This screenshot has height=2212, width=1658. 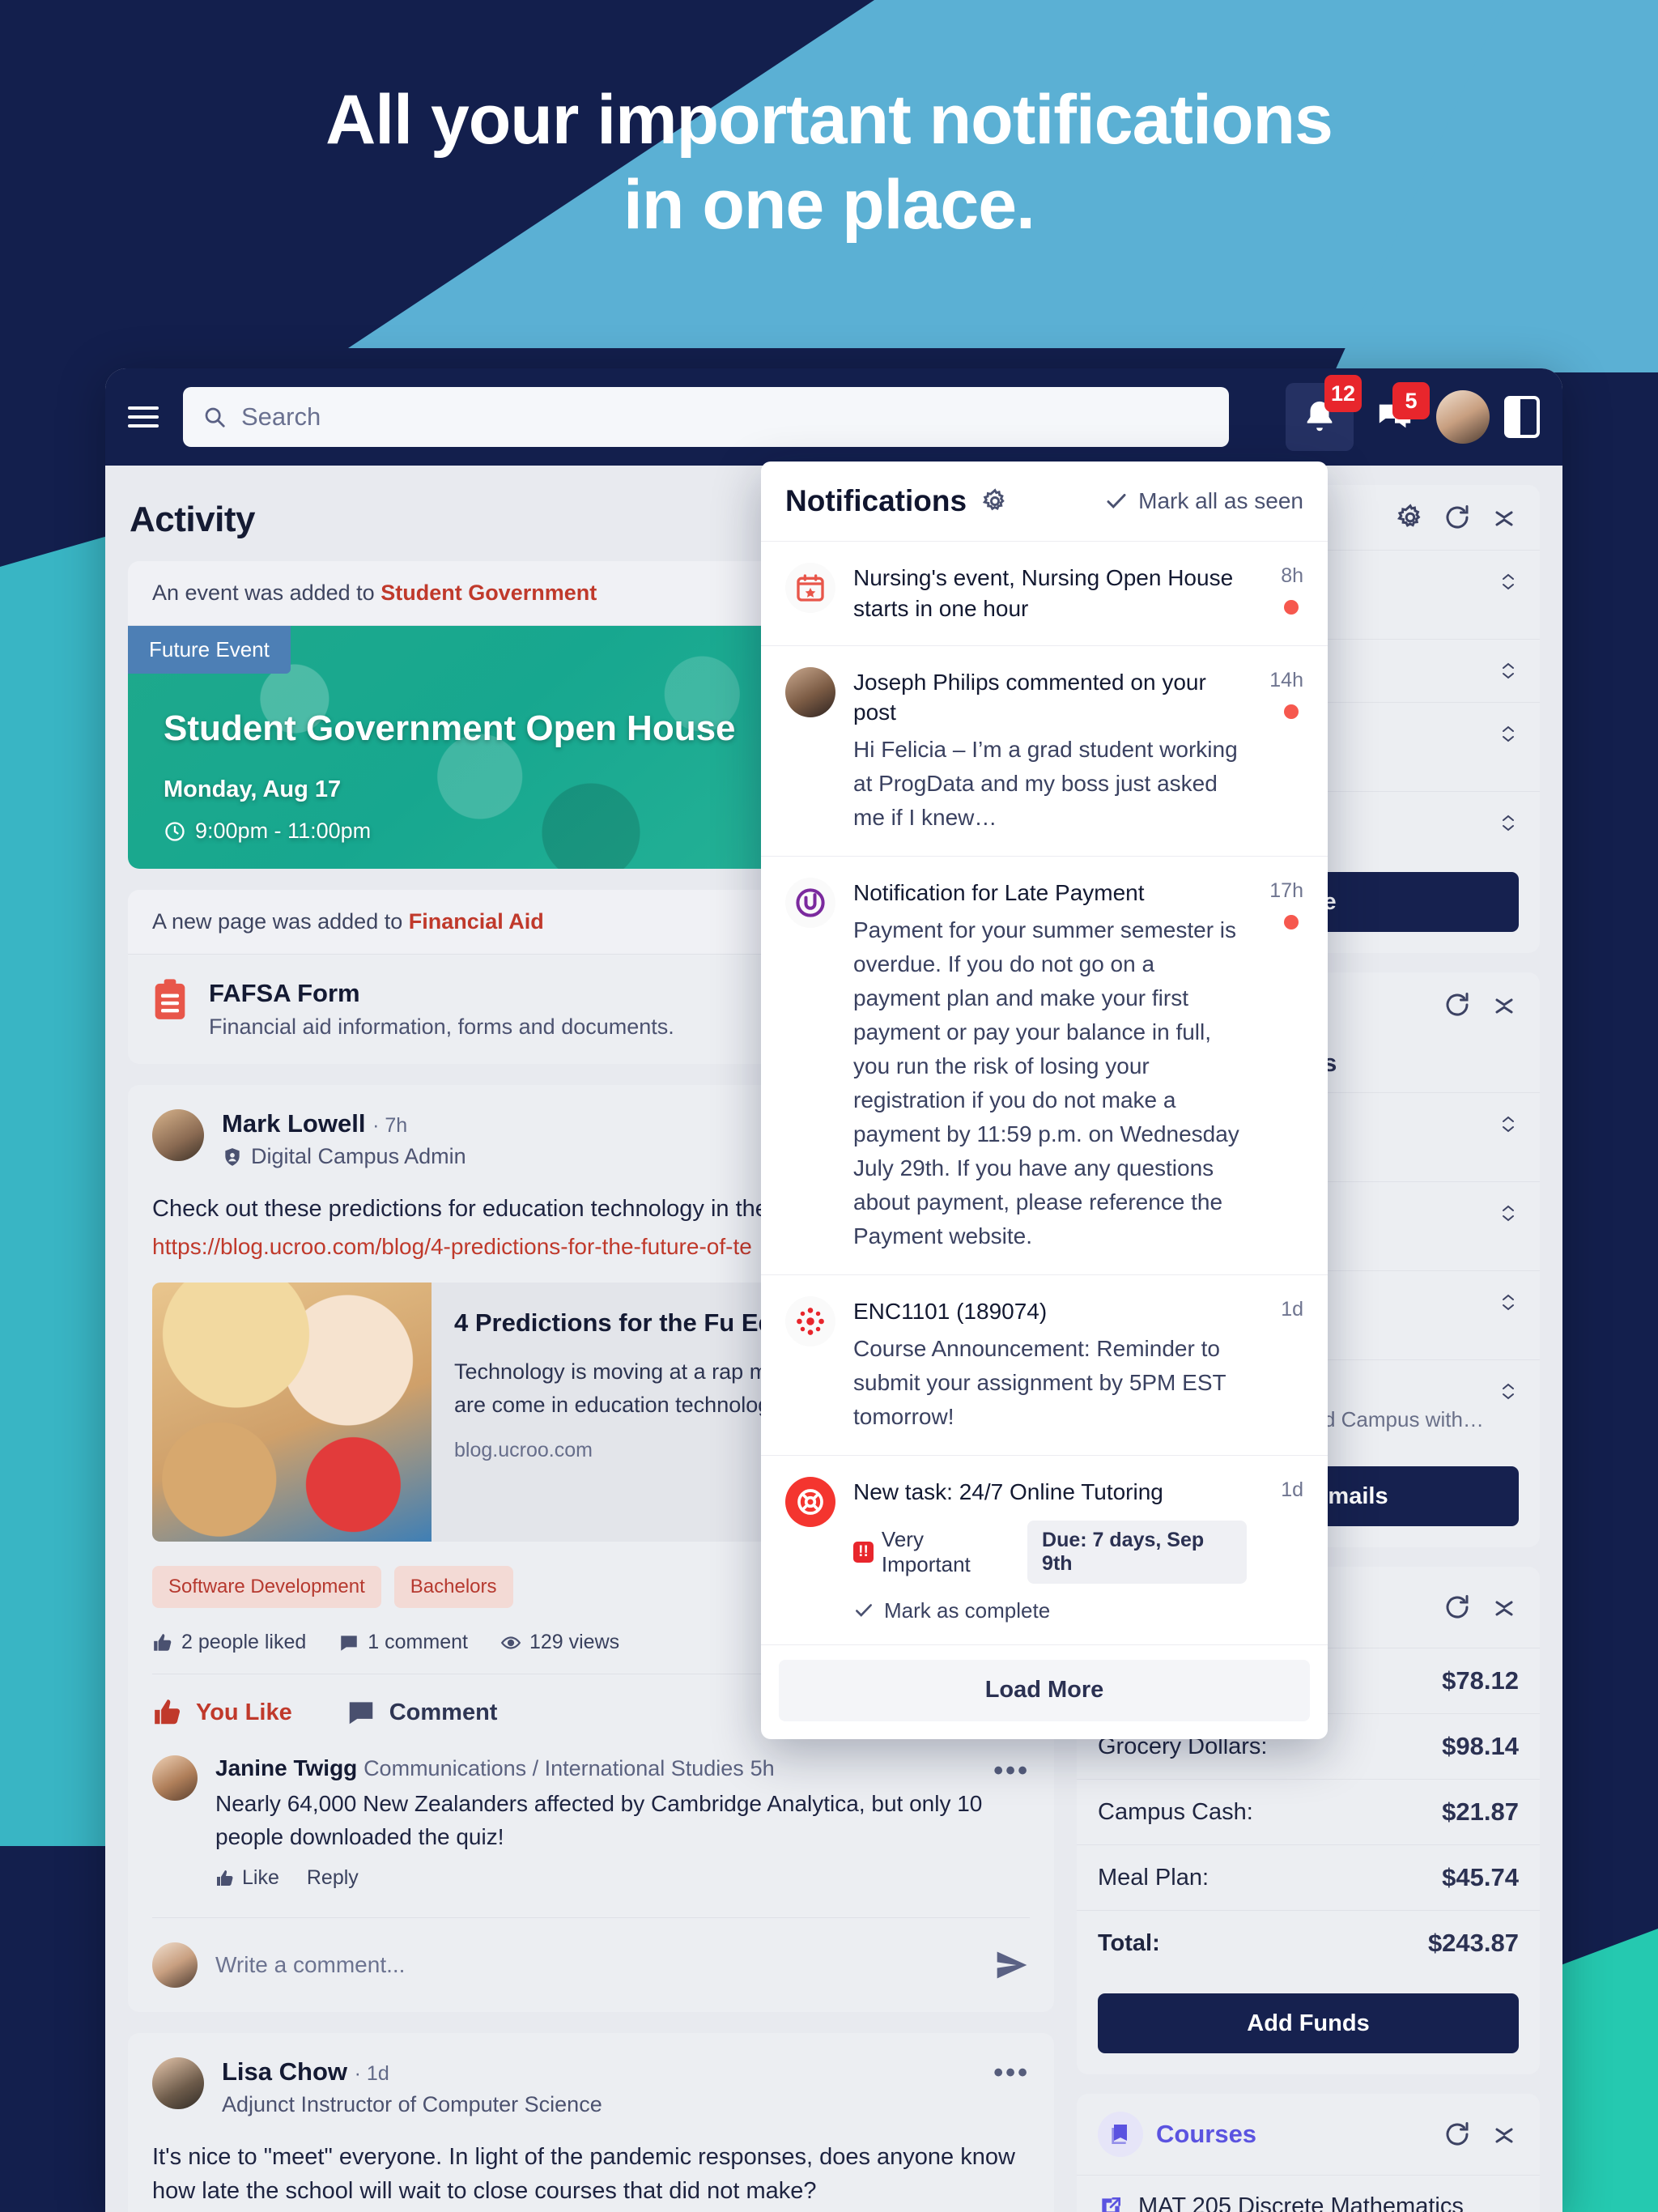 I want to click on event-date: Monday, Aug 17, so click(x=253, y=789).